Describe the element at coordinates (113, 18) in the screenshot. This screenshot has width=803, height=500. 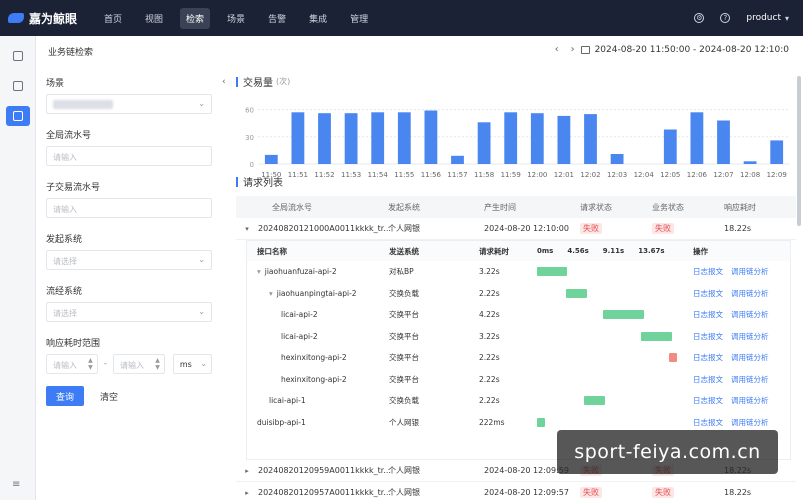
I see `nav-item: 首页` at that location.